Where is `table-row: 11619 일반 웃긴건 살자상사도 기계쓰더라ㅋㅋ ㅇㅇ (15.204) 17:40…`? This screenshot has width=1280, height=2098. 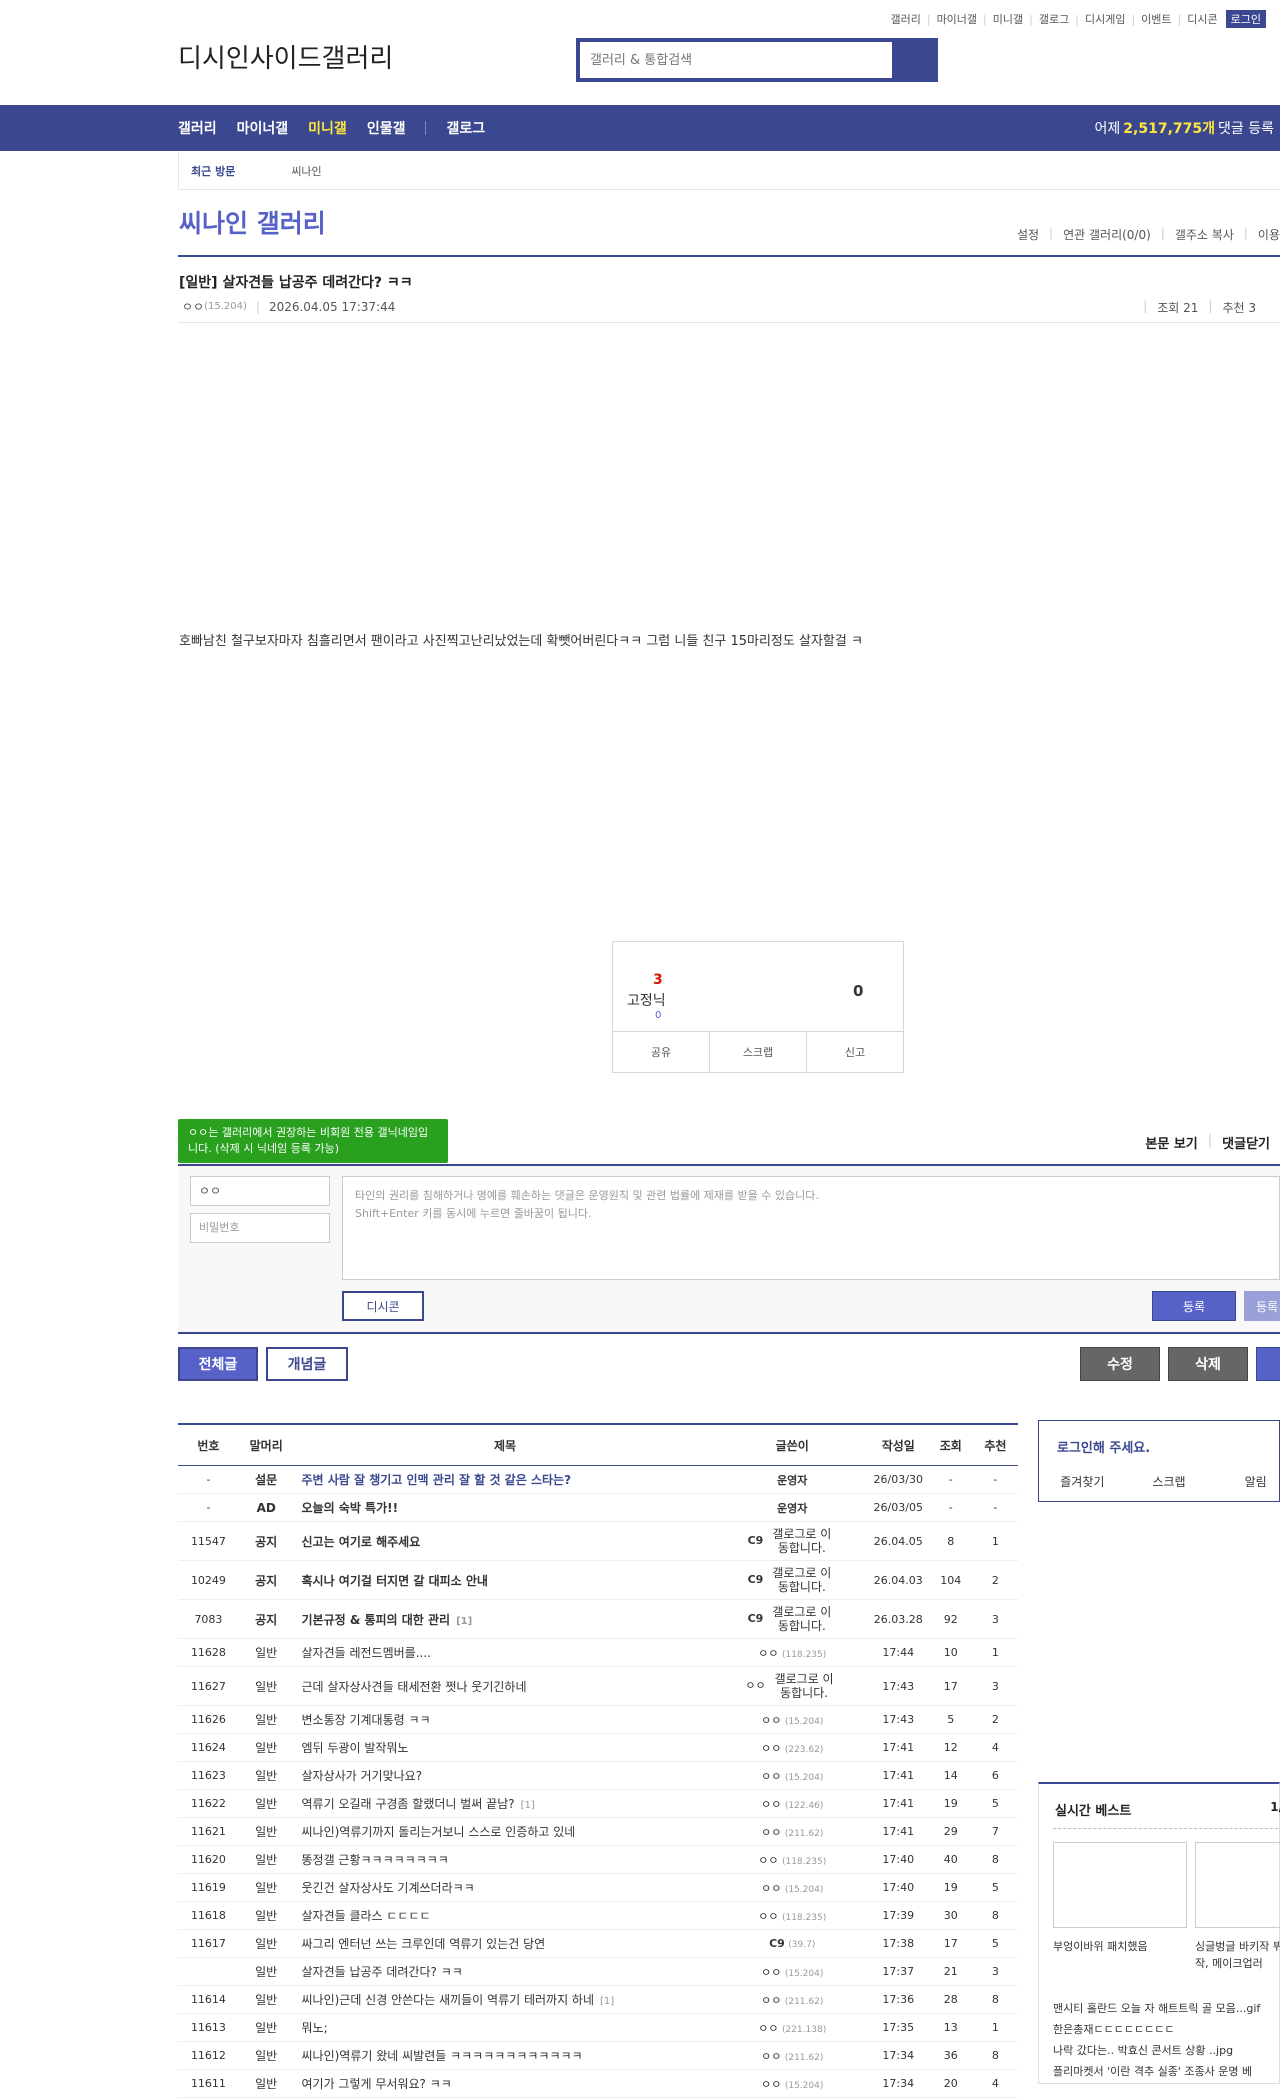 table-row: 11619 일반 웃긴건 살자상사도 기계쓰더라ㅋㅋ ㅇㅇ (15.204) 17:40… is located at coordinates (598, 1887).